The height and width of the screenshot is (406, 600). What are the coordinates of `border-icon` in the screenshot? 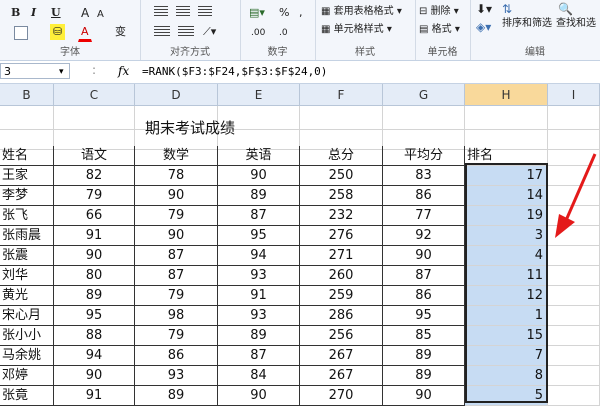 It's located at (21, 33).